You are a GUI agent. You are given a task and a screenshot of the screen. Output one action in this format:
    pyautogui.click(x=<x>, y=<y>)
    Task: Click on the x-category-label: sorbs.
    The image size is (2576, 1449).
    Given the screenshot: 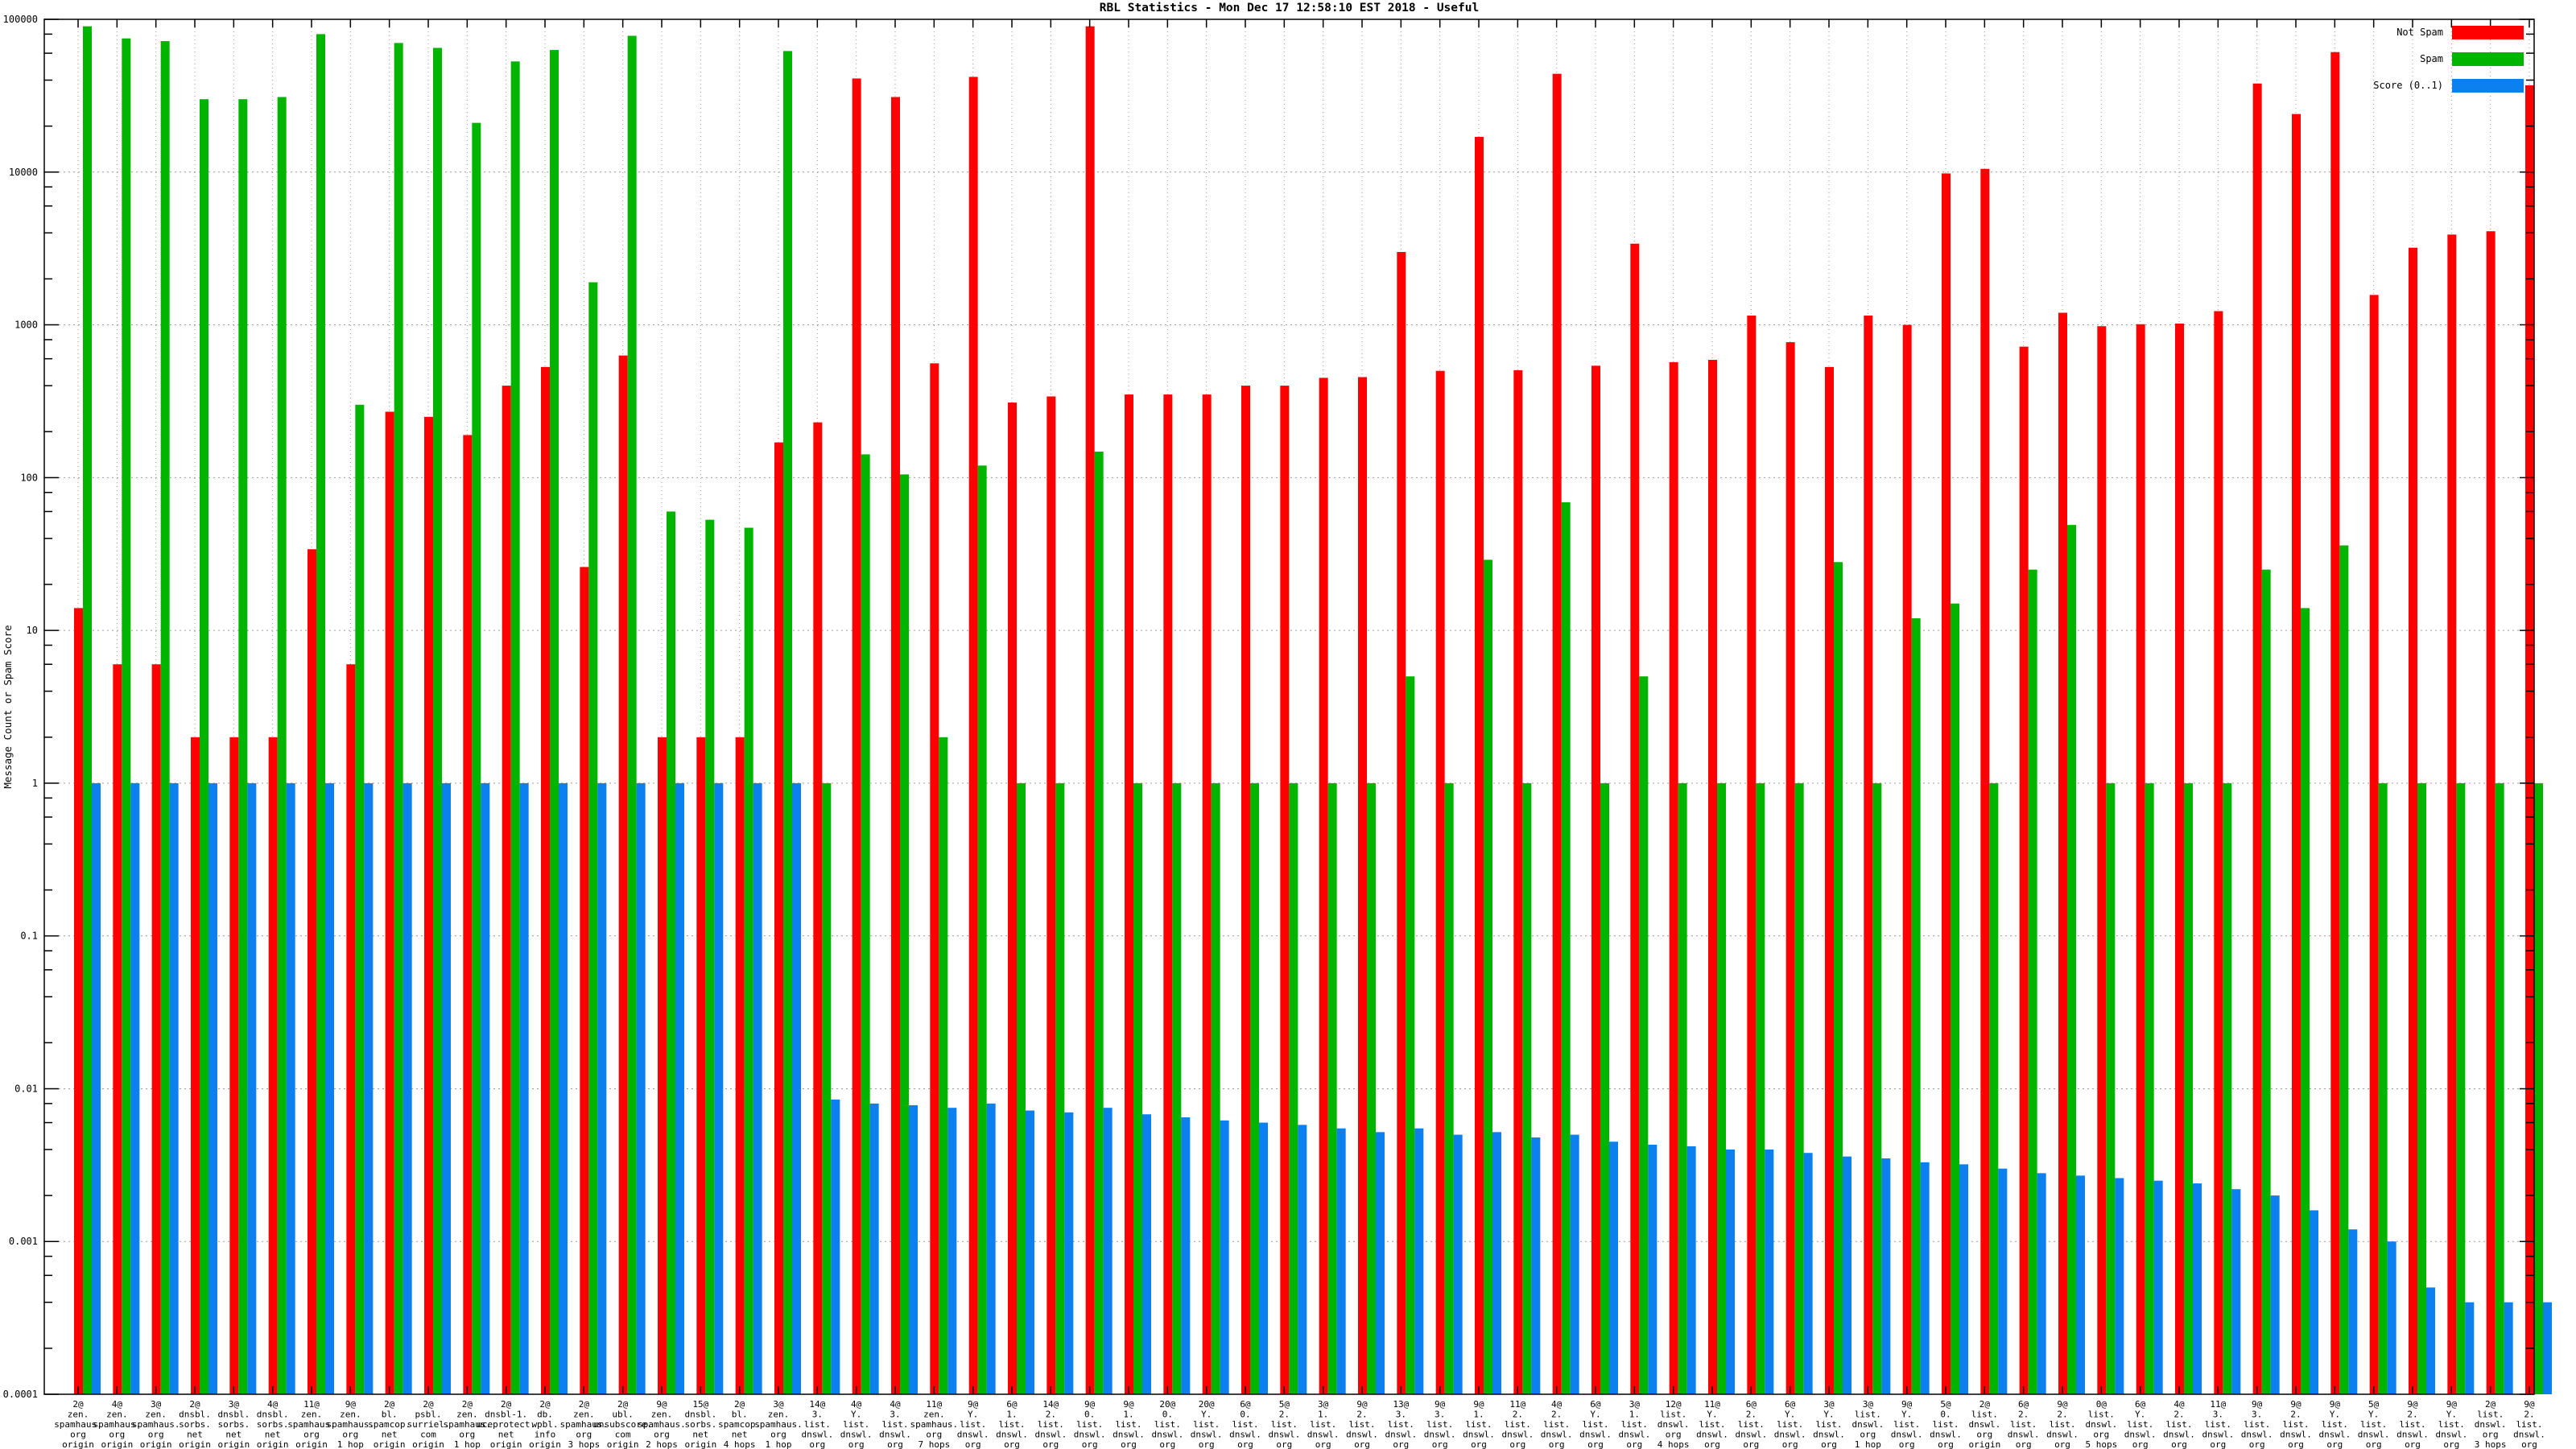 What is the action you would take?
    pyautogui.click(x=700, y=1424)
    